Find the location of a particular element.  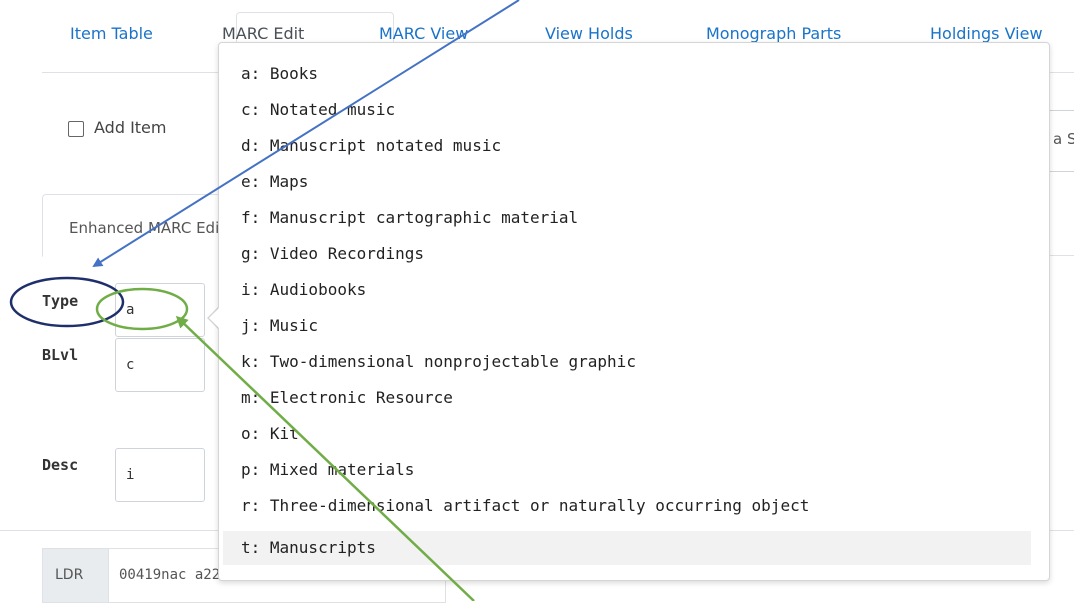

type-option-g: g: Video Recordings is located at coordinates (627, 254).